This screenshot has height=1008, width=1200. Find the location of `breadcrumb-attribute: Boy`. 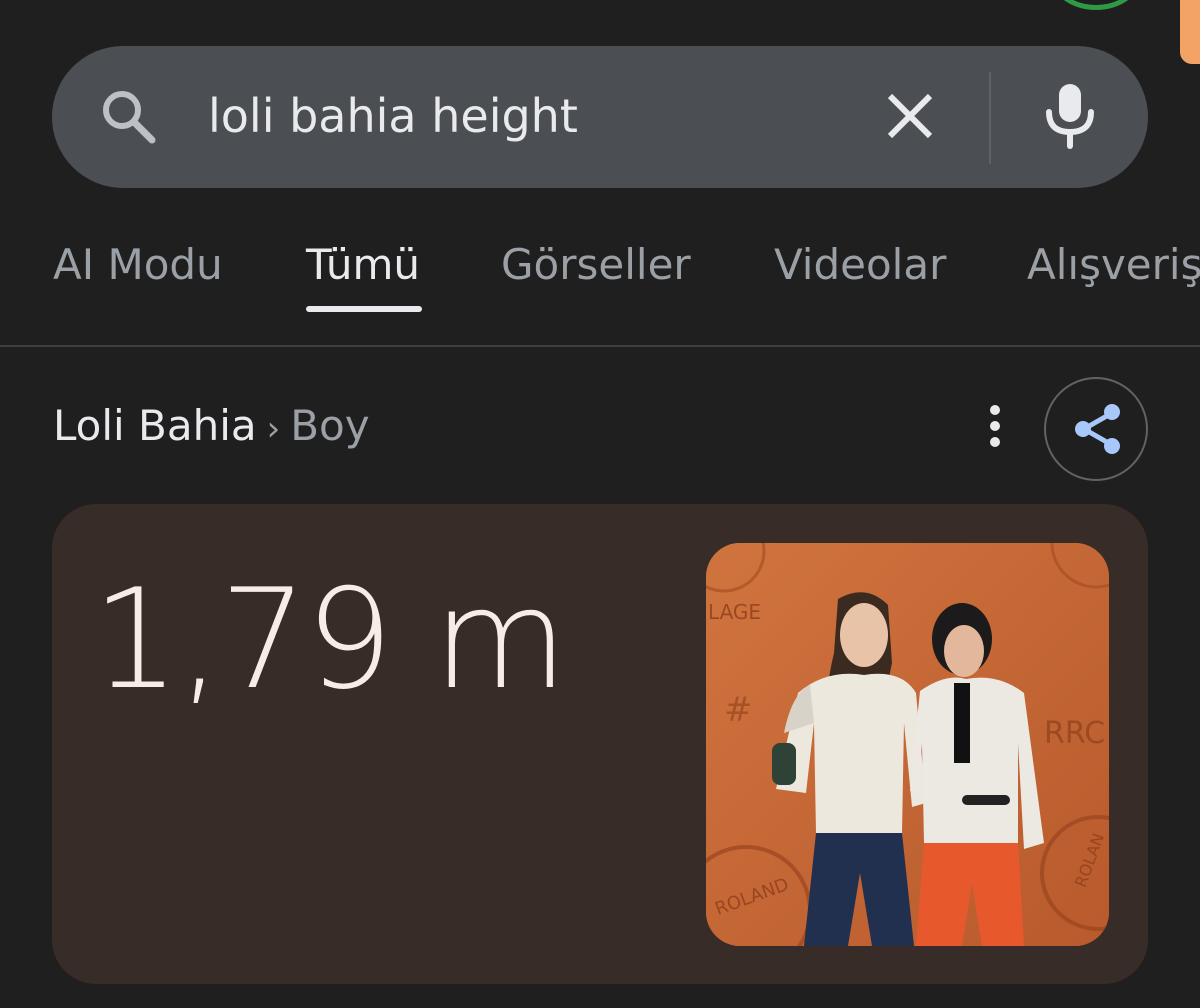

breadcrumb-attribute: Boy is located at coordinates (330, 425).